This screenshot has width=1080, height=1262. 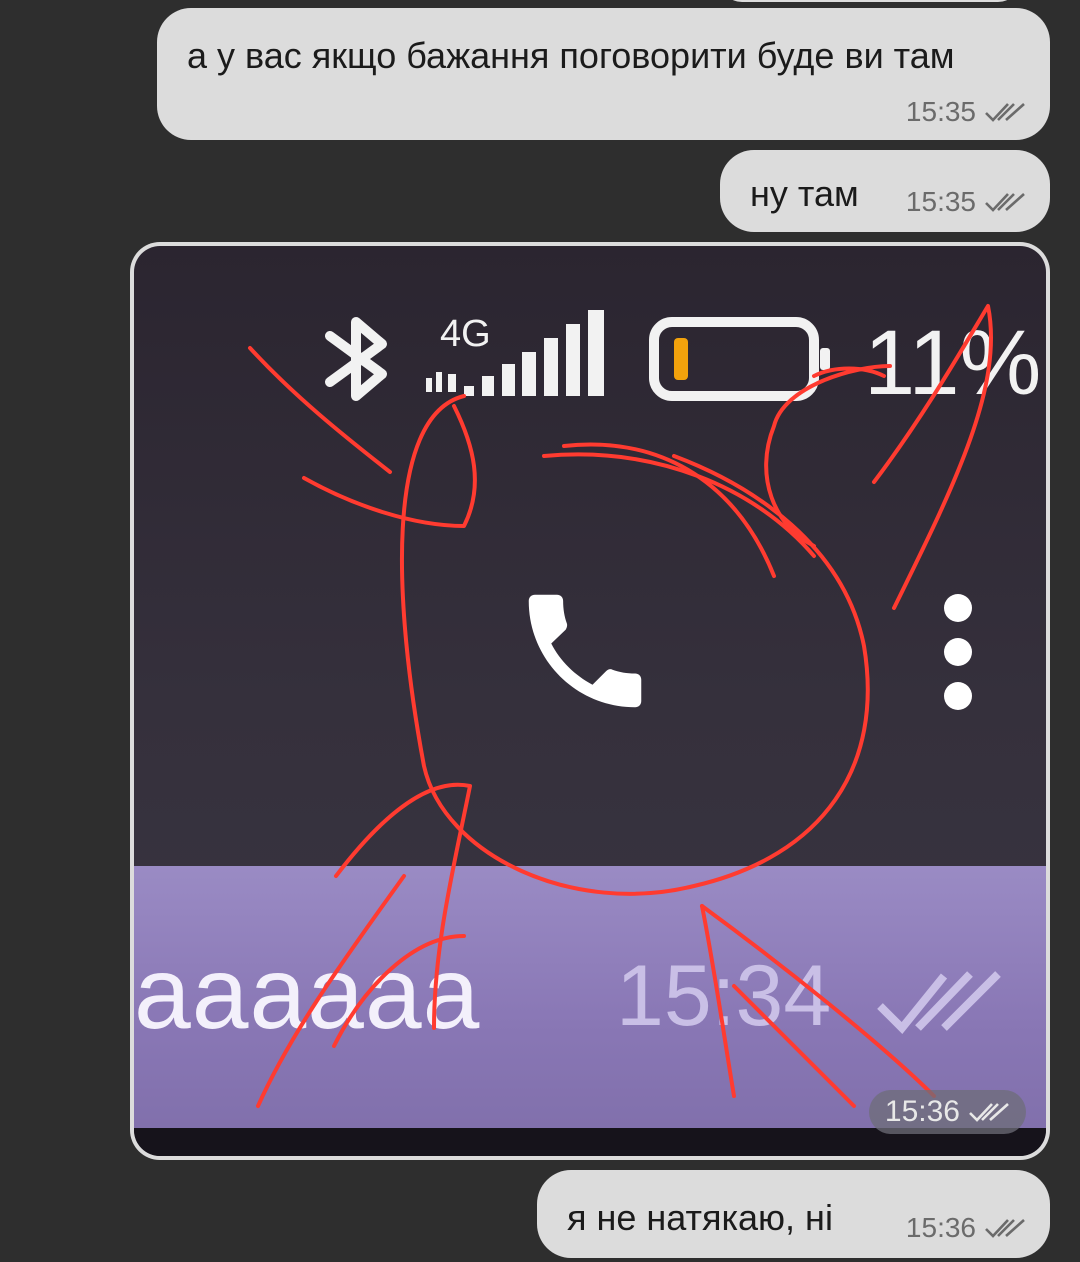 I want to click on message-meta: 15:36, so click(x=966, y=1228).